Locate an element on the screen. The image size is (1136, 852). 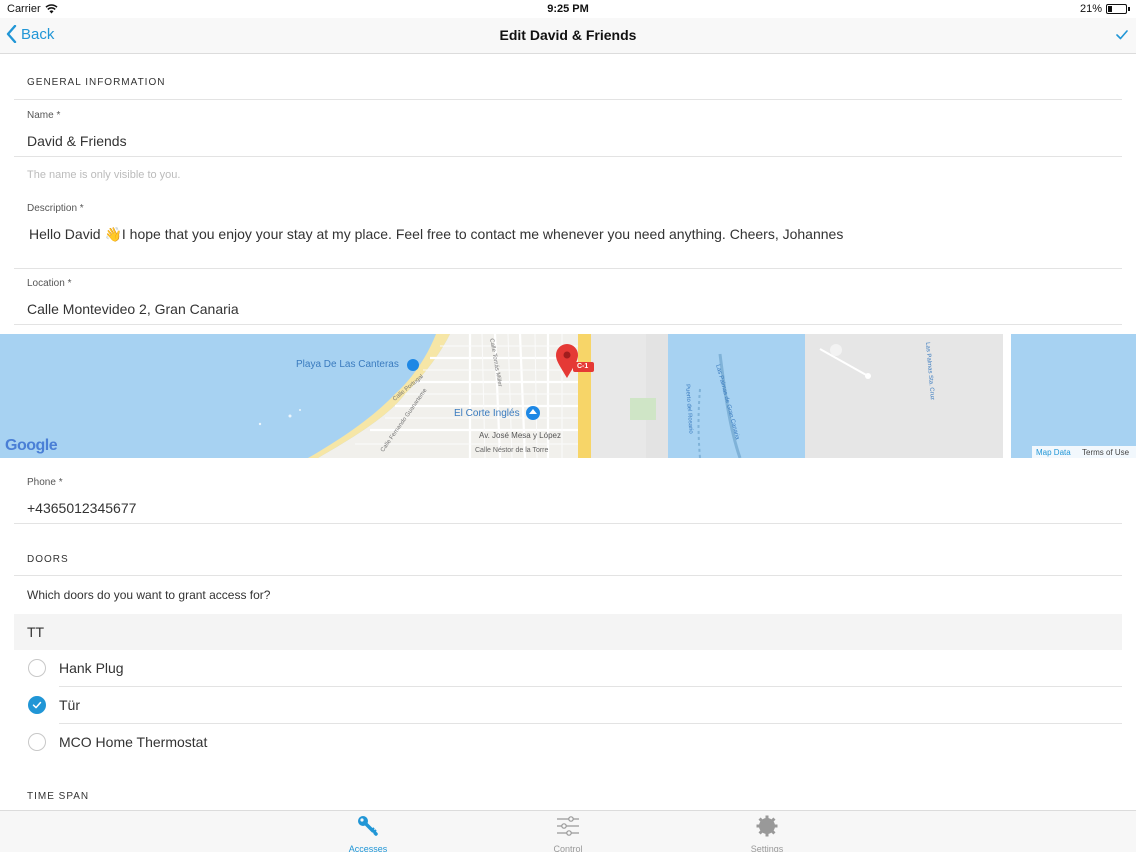
tab-settings: Settings is located at coordinates (767, 833).